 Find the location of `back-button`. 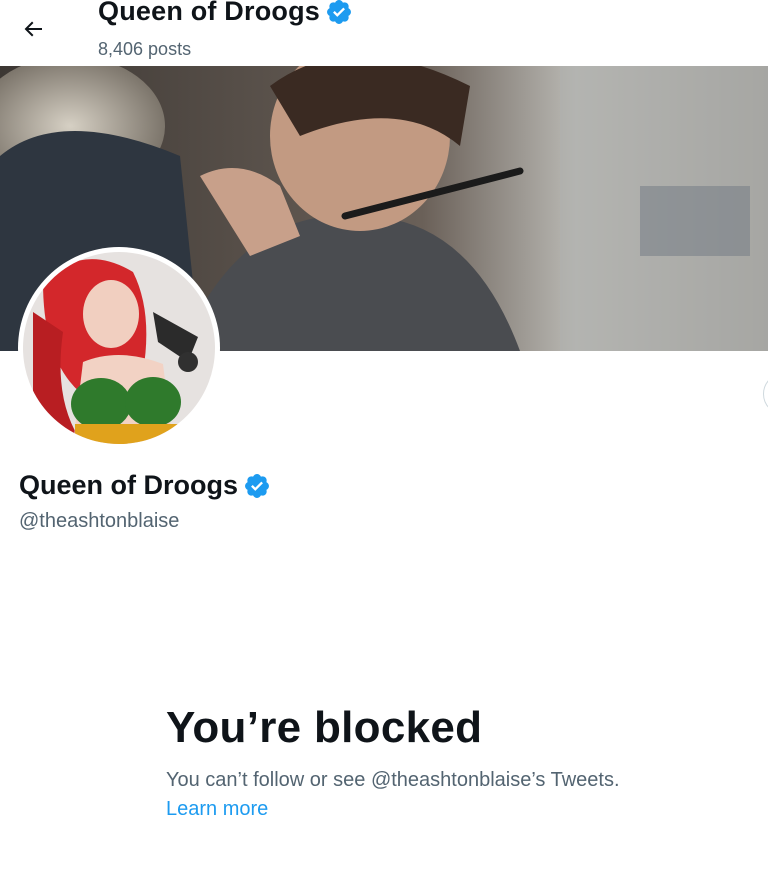

back-button is located at coordinates (33, 29).